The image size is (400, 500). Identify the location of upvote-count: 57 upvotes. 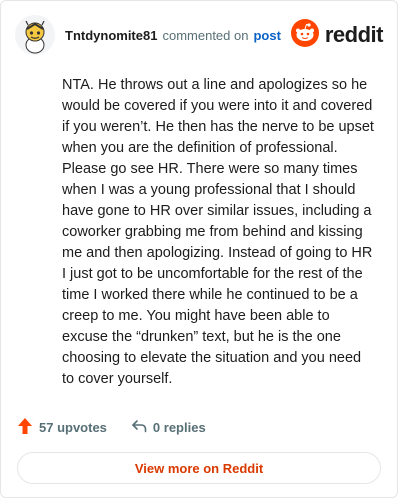
(73, 427).